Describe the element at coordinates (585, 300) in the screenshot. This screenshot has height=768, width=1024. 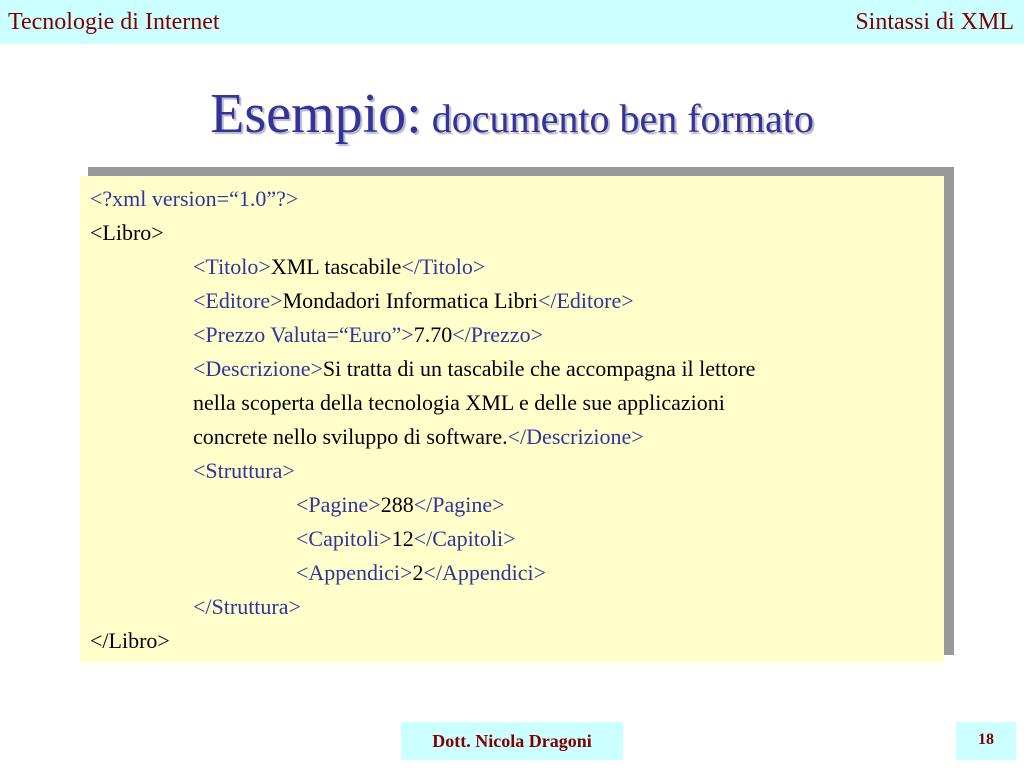
I see `editore-close-tag: </Editore>` at that location.